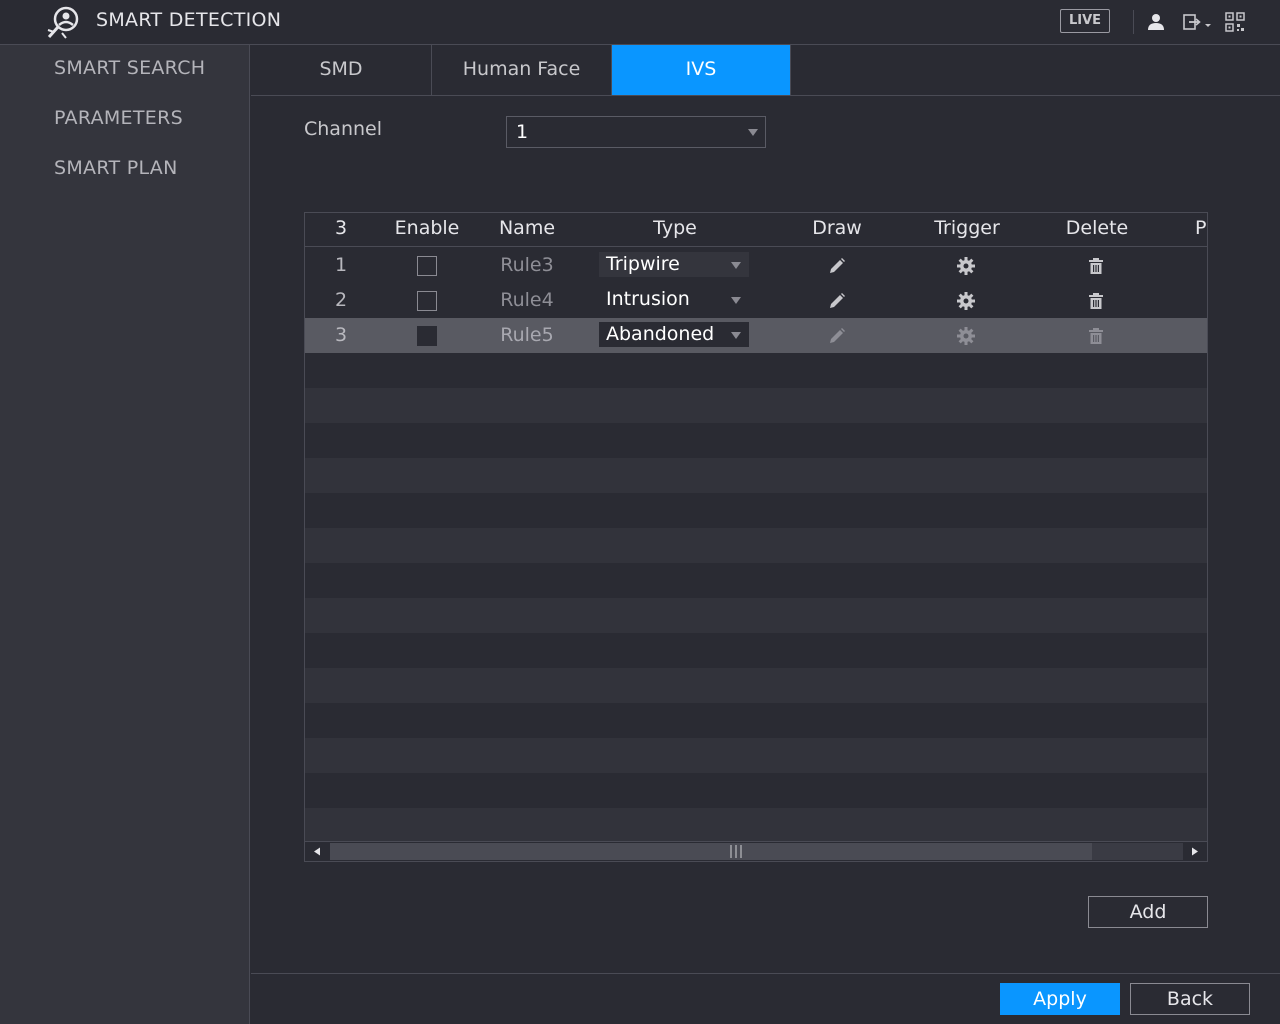 Image resolution: width=1280 pixels, height=1024 pixels. What do you see at coordinates (756, 300) in the screenshot?
I see `table-row: 2 Rule4 Intrusion` at bounding box center [756, 300].